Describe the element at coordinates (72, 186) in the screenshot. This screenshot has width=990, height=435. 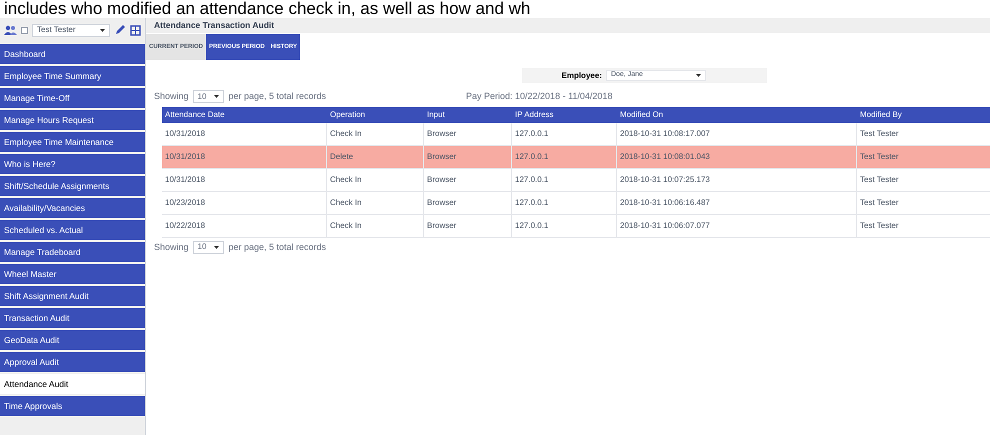
I see `sidebar-item: Shift/Schedule Assignments` at that location.